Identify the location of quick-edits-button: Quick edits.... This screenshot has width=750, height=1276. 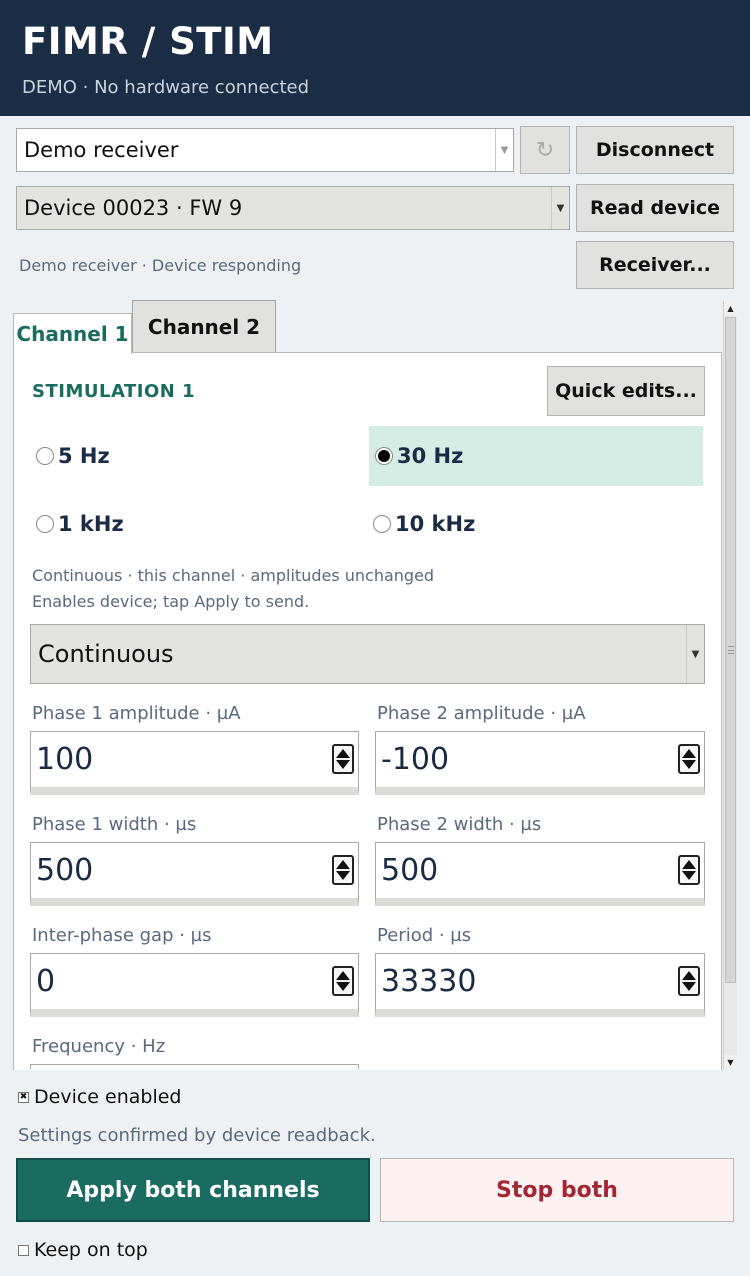
(626, 391).